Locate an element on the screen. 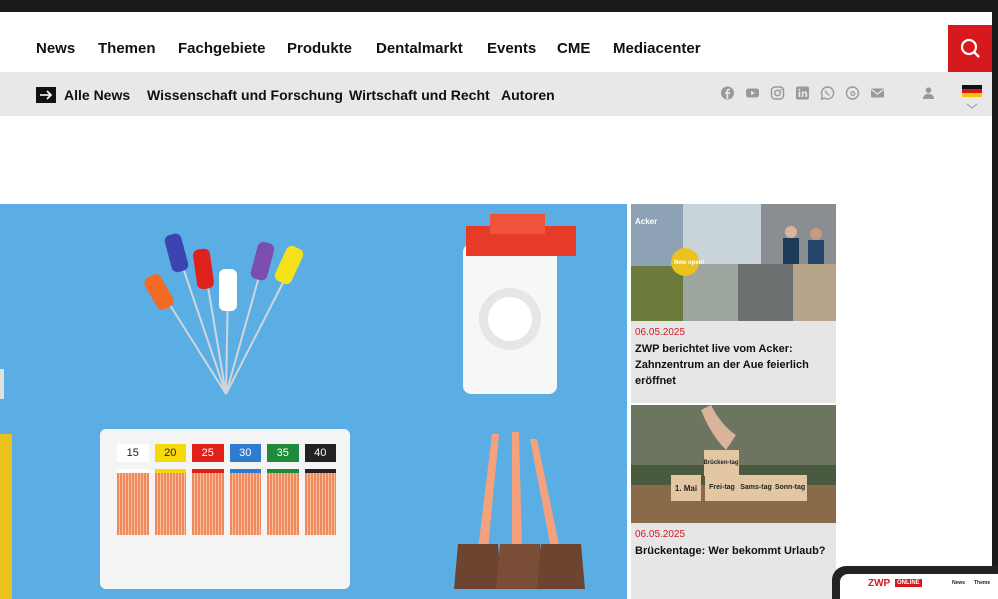 This screenshot has height=599, width=998. instagram-icon is located at coordinates (777, 93).